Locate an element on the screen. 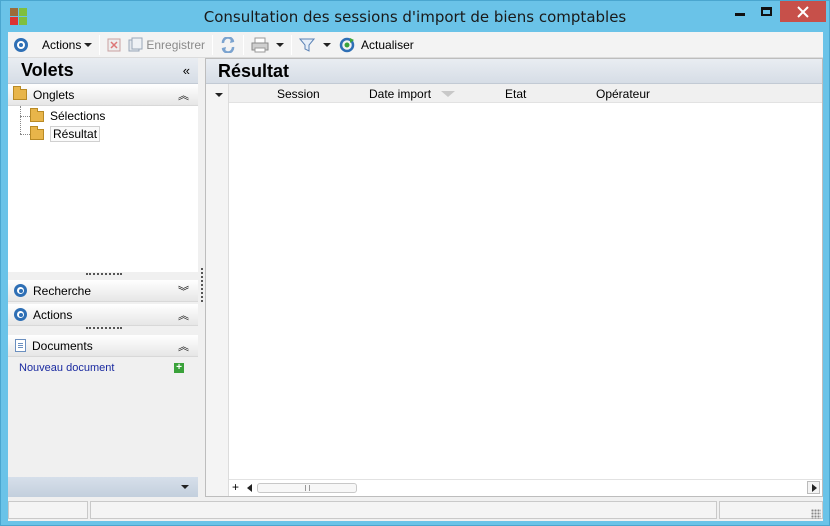 Image resolution: width=830 pixels, height=526 pixels. toolbar: Actions Enregistrer Actualiser is located at coordinates (415, 45).